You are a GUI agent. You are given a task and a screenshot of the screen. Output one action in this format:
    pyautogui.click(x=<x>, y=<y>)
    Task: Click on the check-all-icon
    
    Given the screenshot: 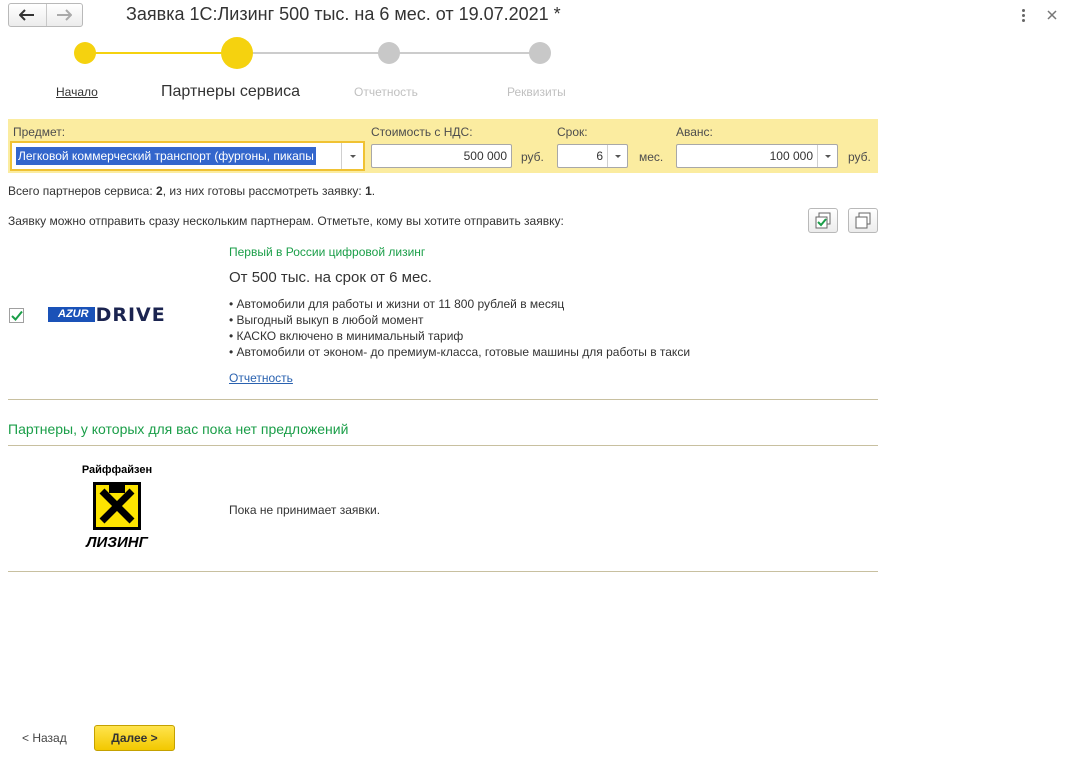 What is the action you would take?
    pyautogui.click(x=823, y=220)
    